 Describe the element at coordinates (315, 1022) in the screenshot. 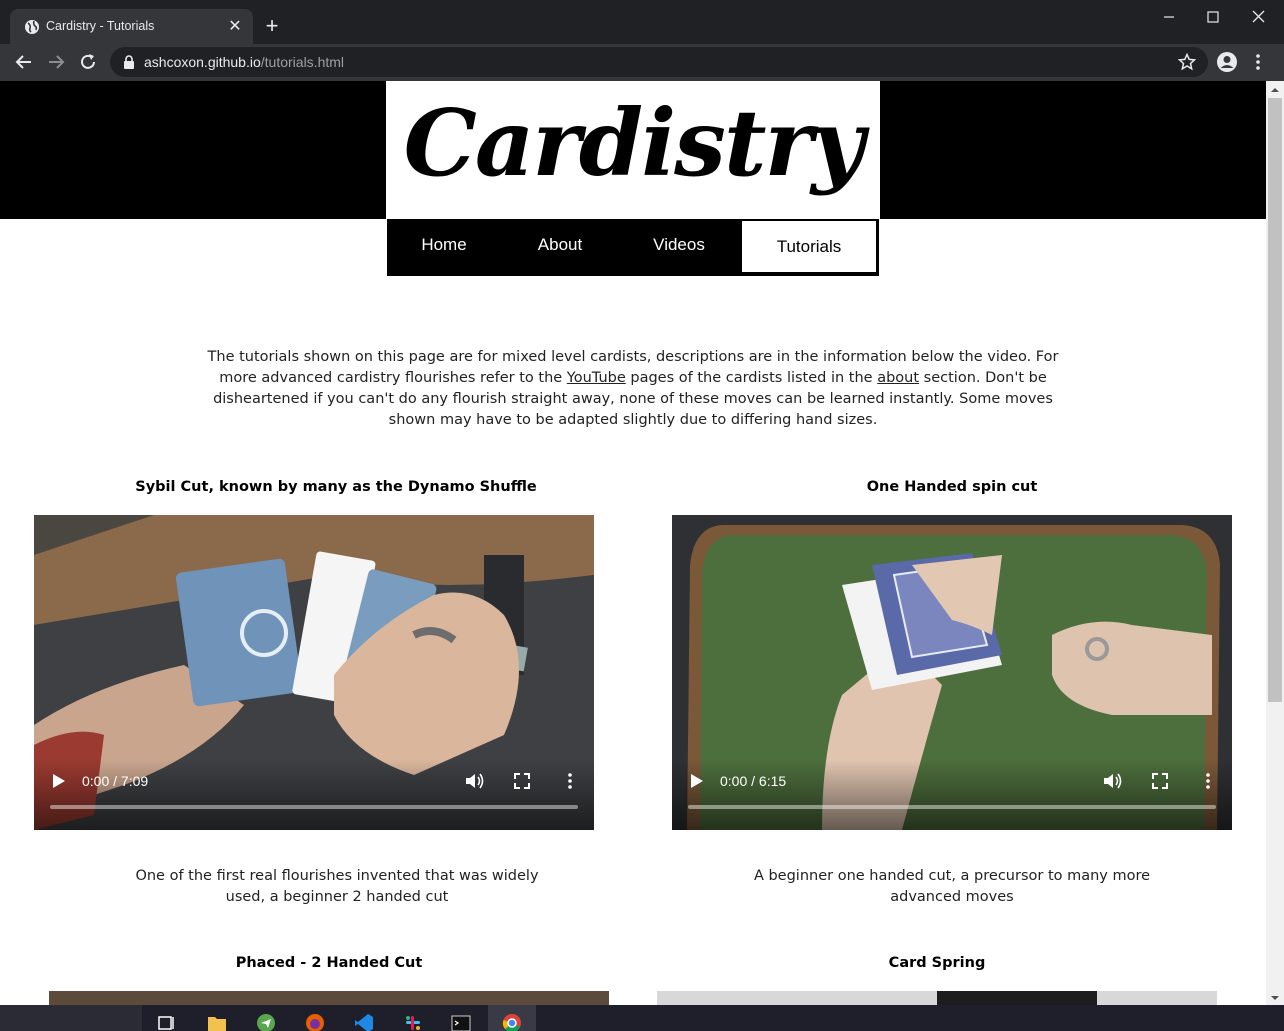

I see `firefox-icon` at that location.